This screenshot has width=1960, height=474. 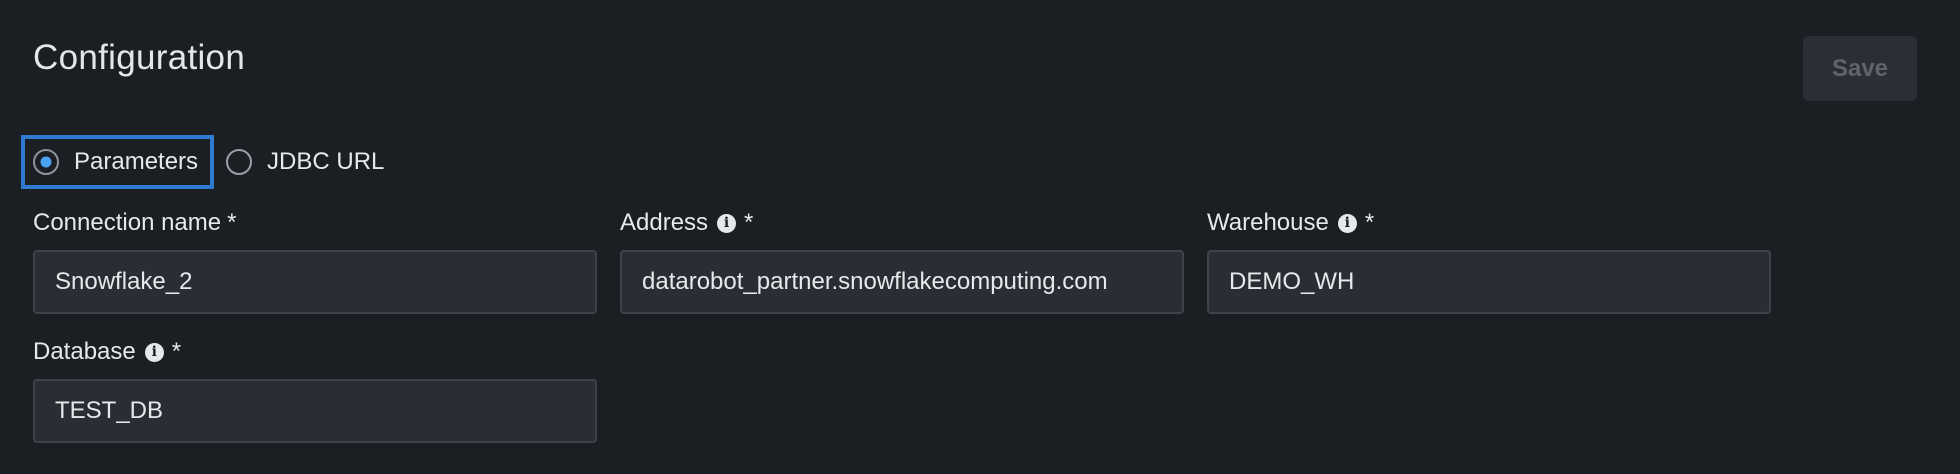 I want to click on database-label: Database i *, so click(x=315, y=352).